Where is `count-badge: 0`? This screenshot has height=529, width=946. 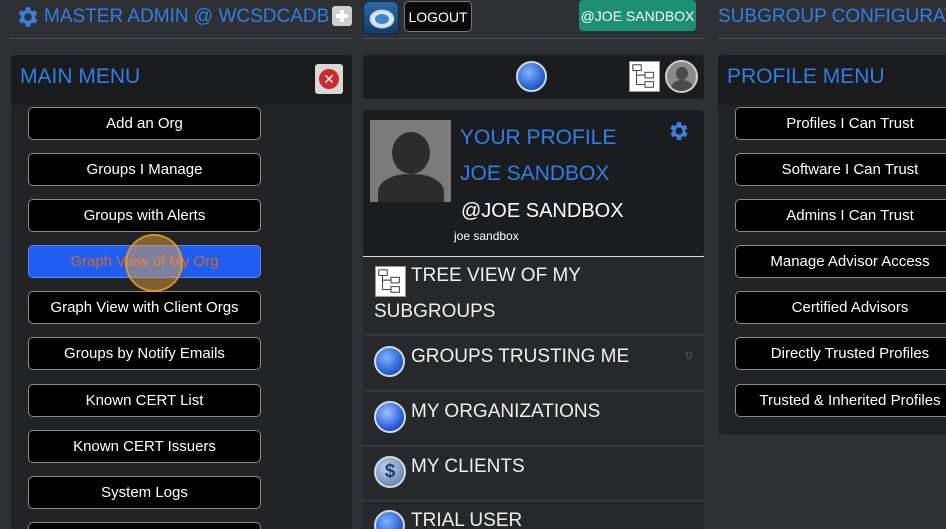 count-badge: 0 is located at coordinates (688, 356).